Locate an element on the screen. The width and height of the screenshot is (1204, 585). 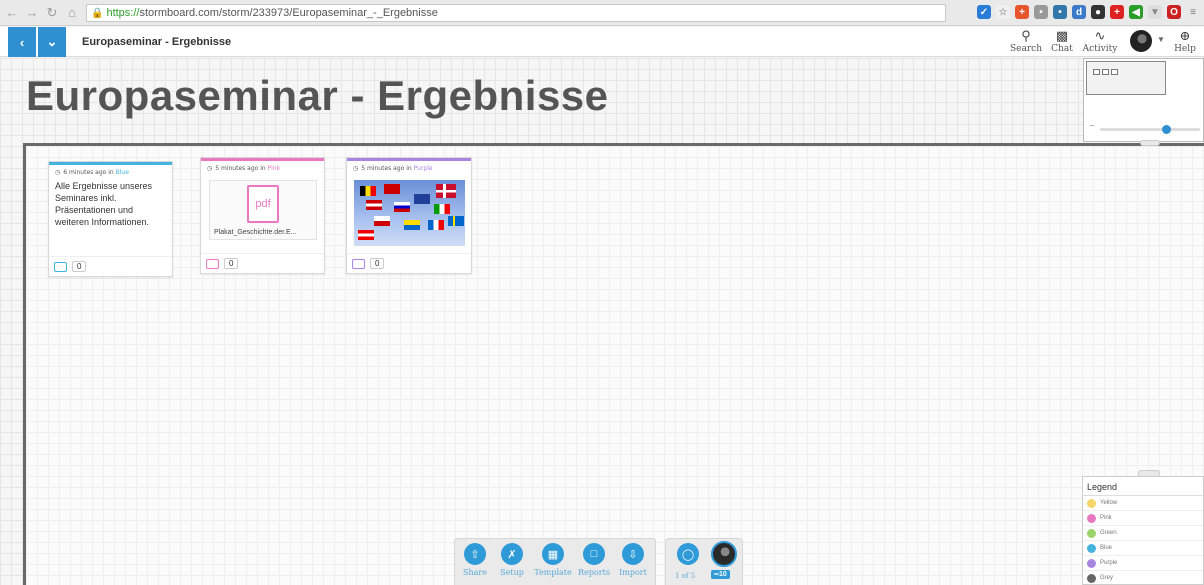
import-button: ⇩ Import is located at coordinates (633, 560).